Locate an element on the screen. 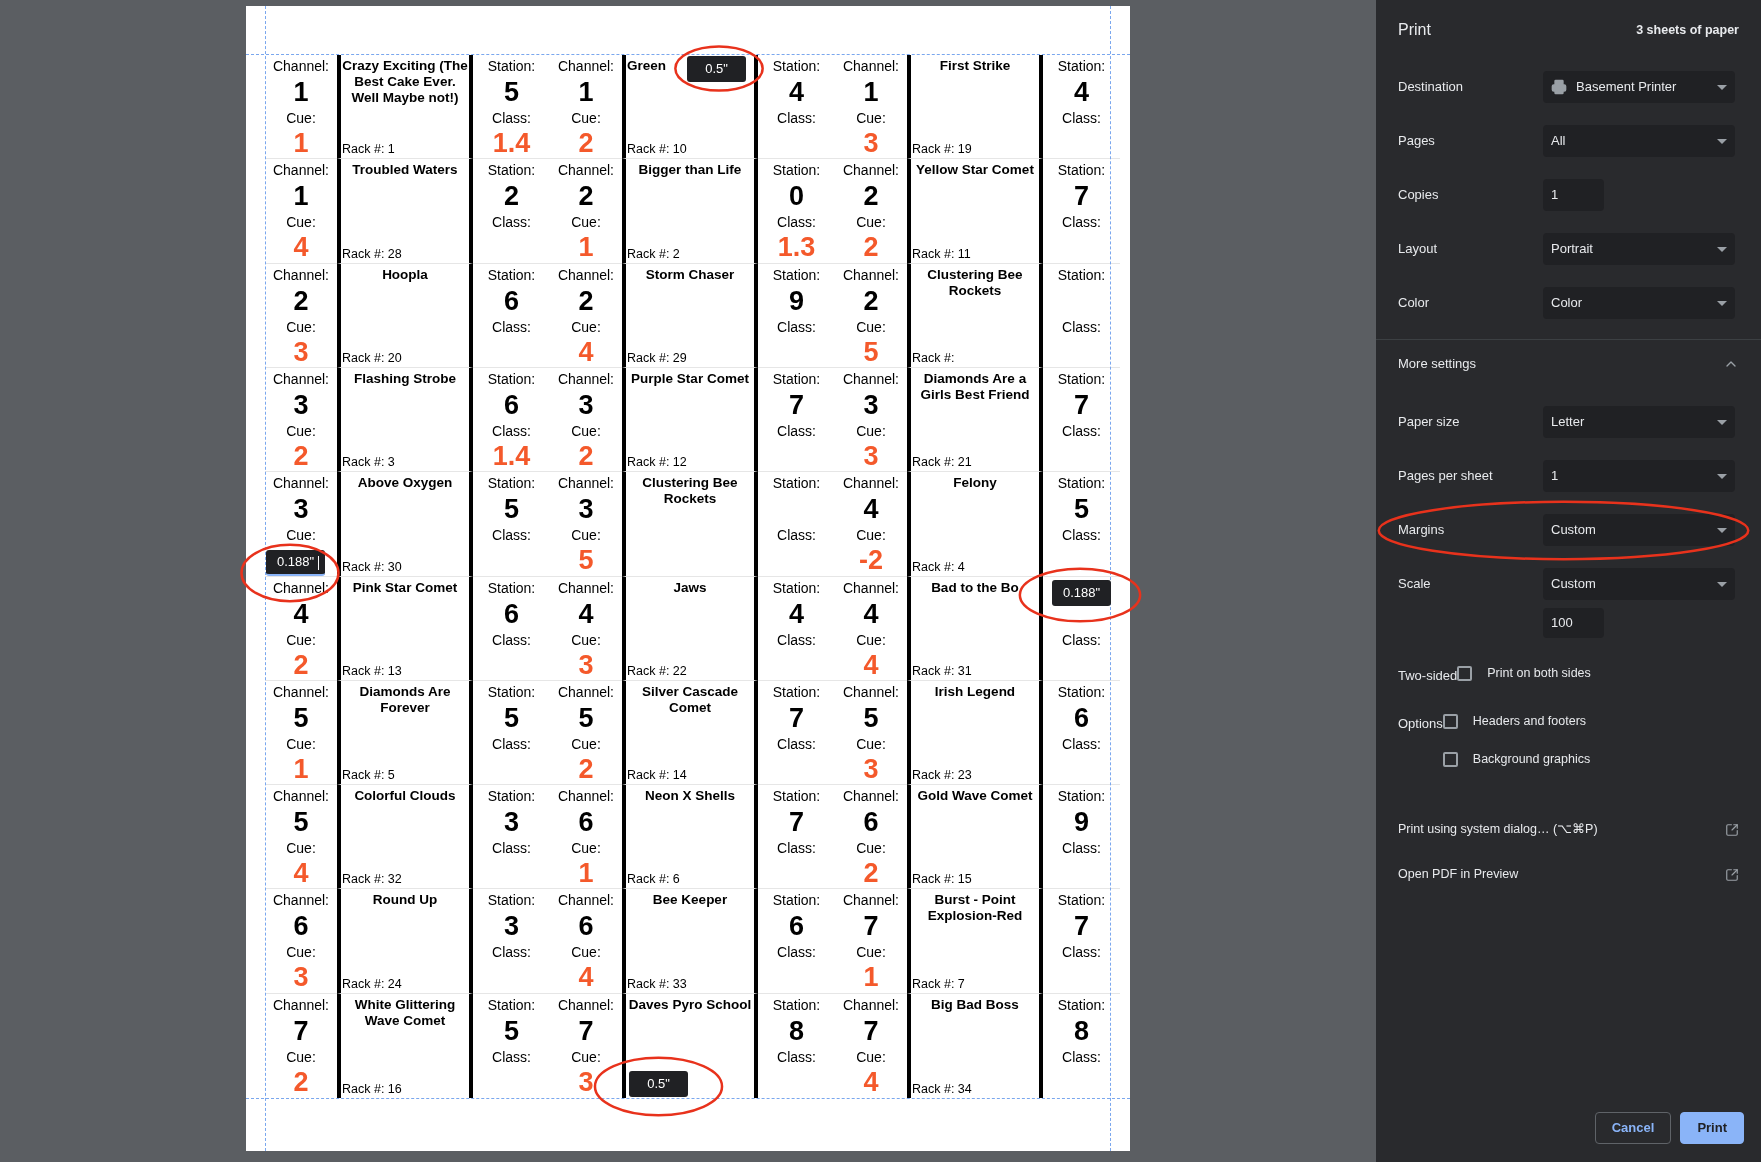  channel-number: 7 is located at coordinates (871, 1031).